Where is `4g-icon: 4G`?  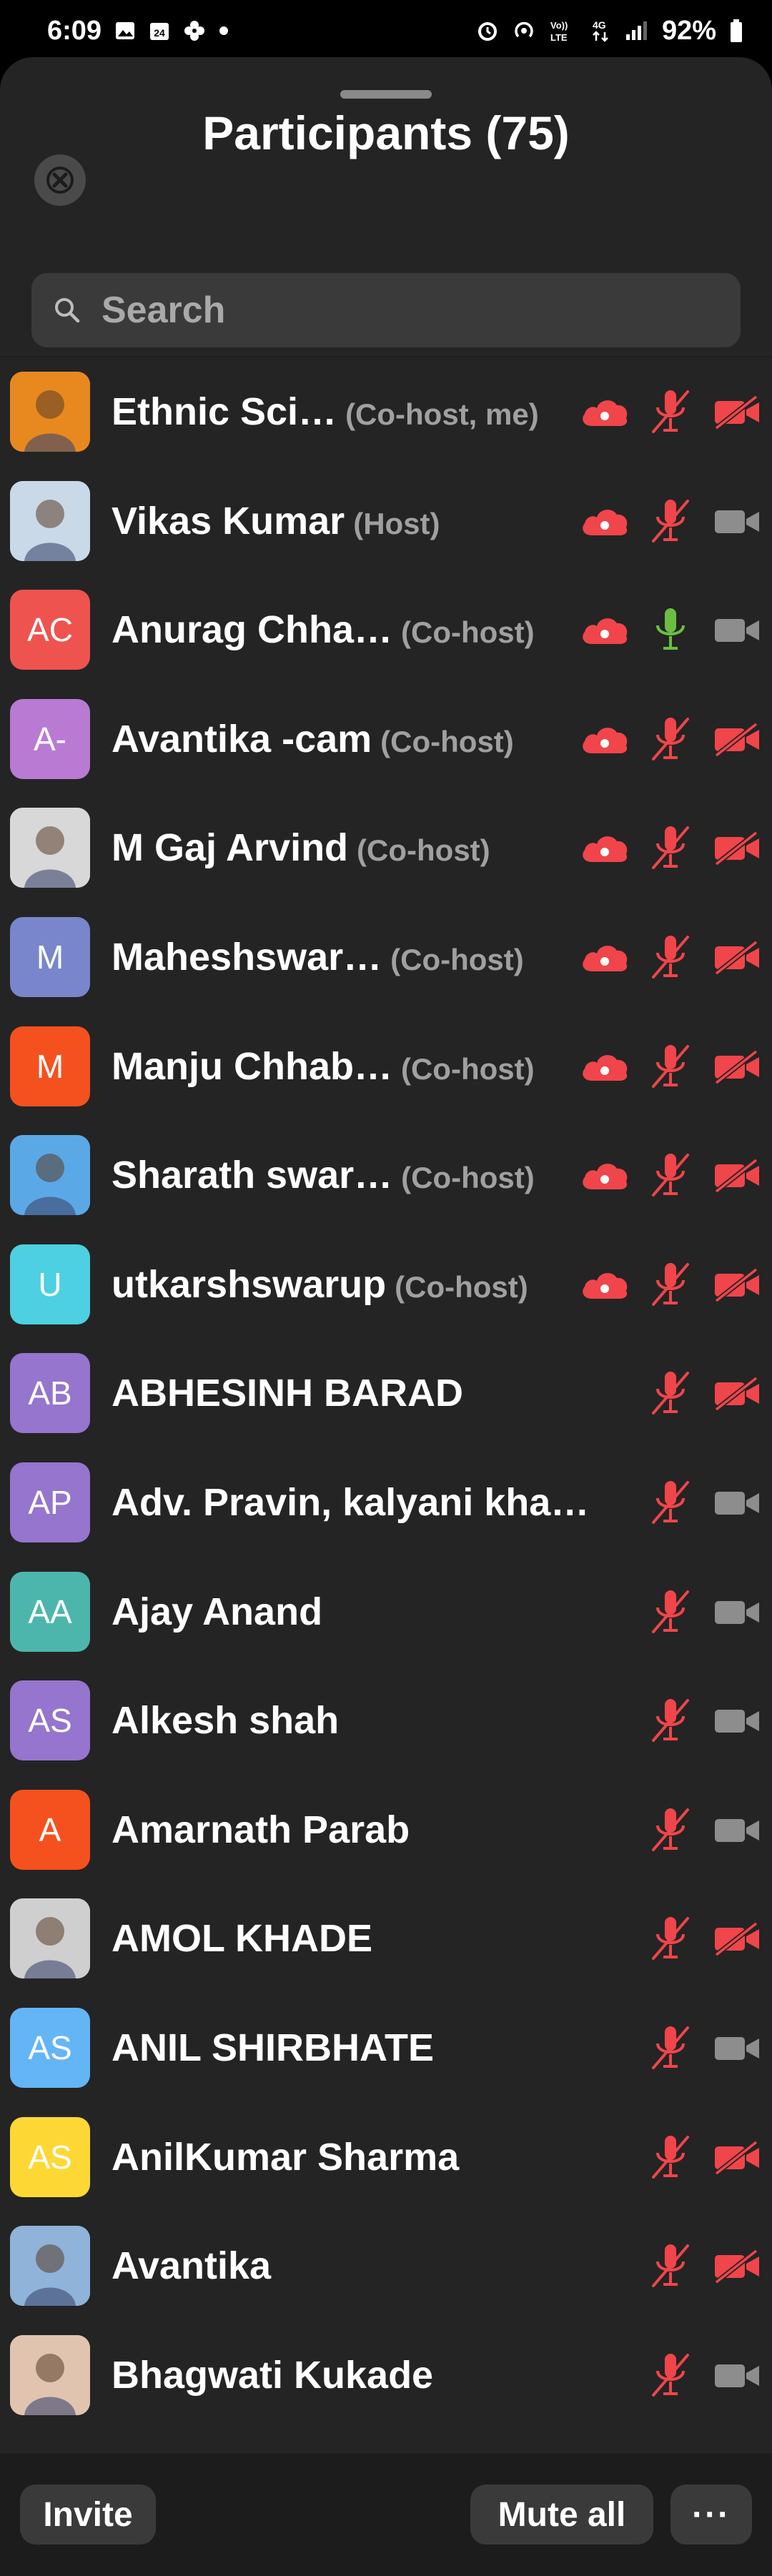
4g-icon: 4G is located at coordinates (601, 31).